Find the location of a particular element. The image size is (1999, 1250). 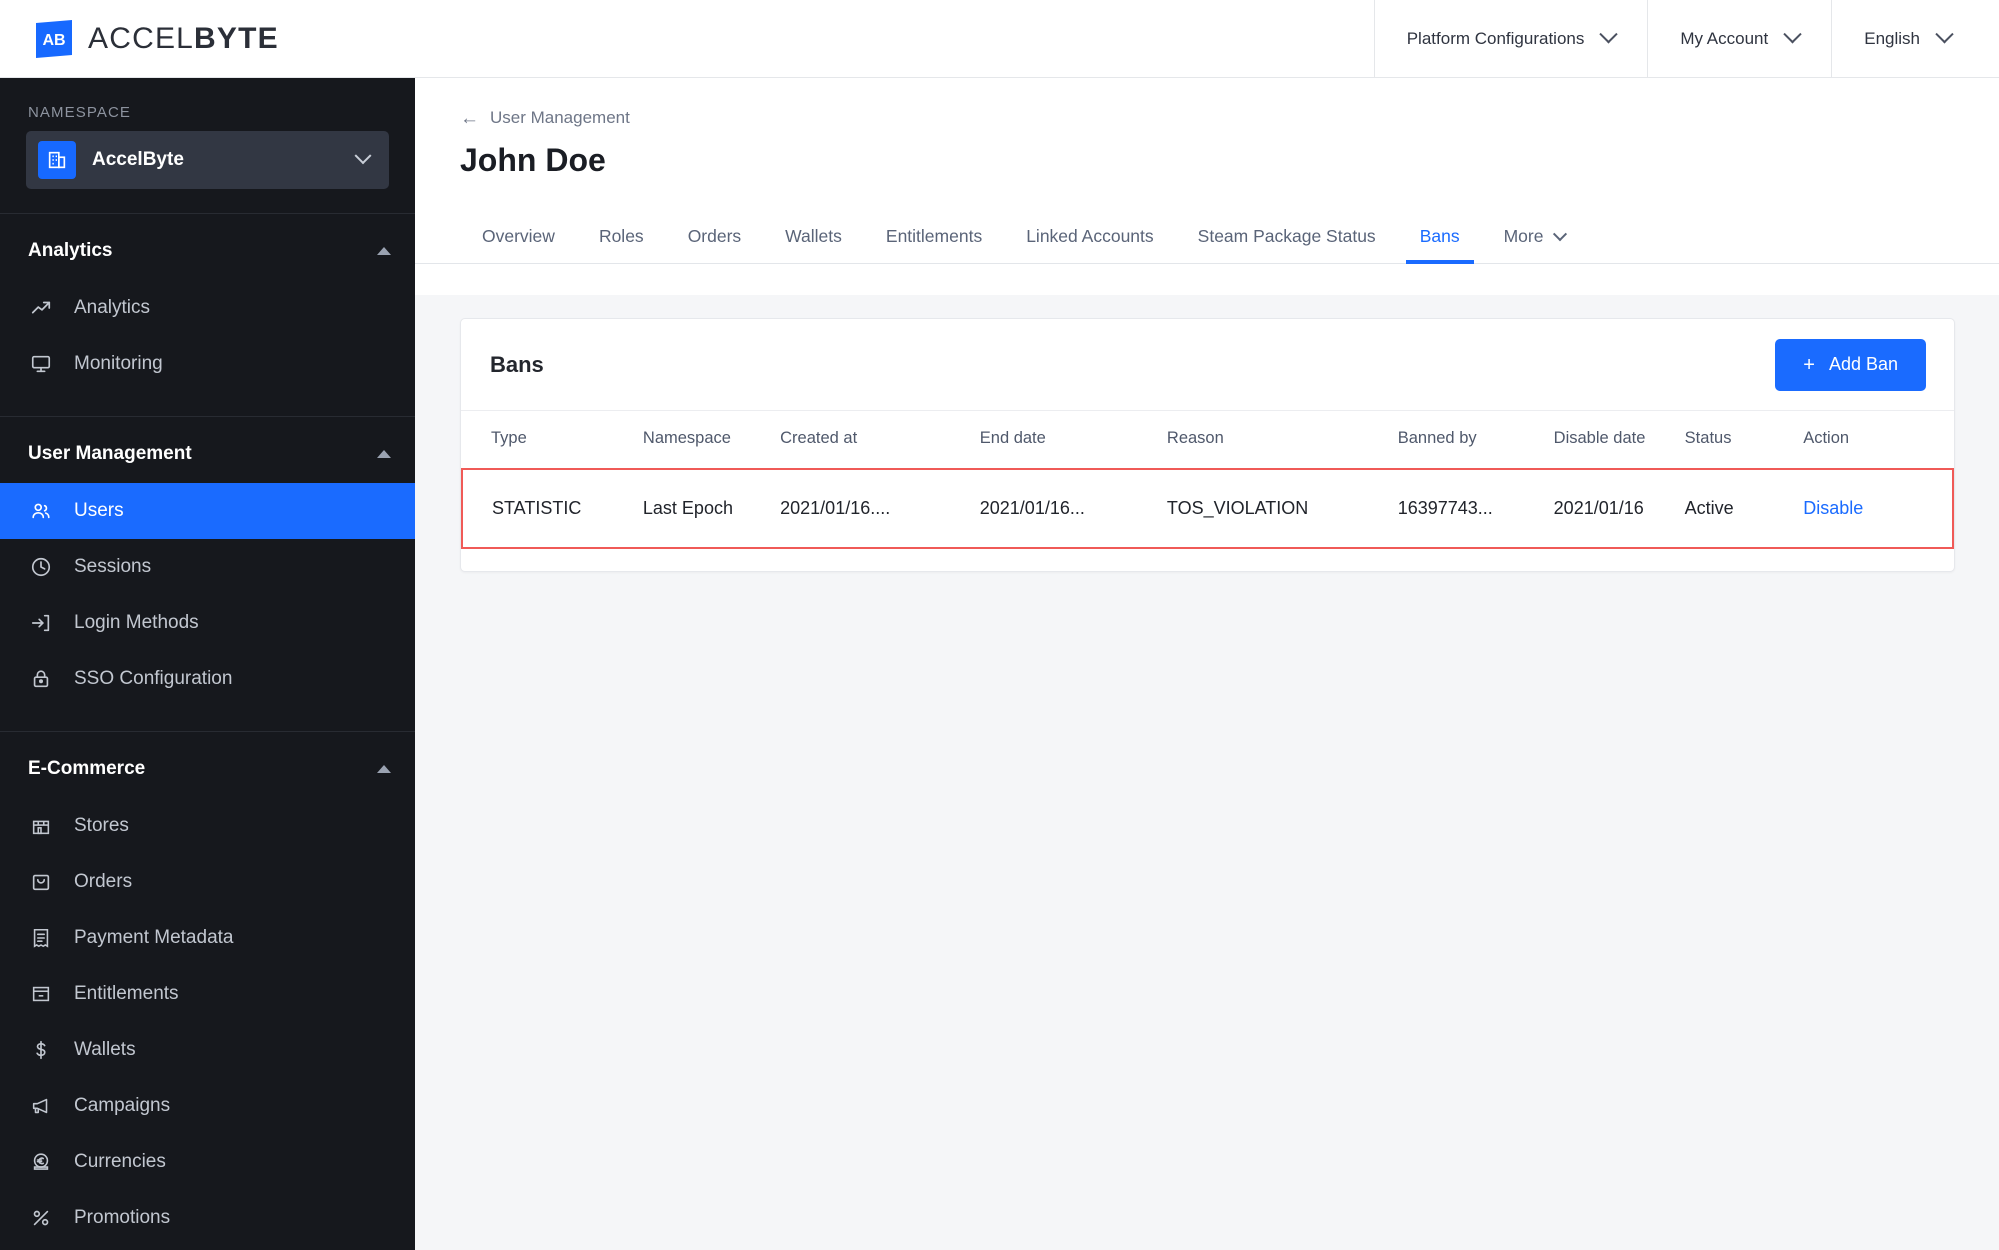

tab-label: Overview is located at coordinates (518, 236).